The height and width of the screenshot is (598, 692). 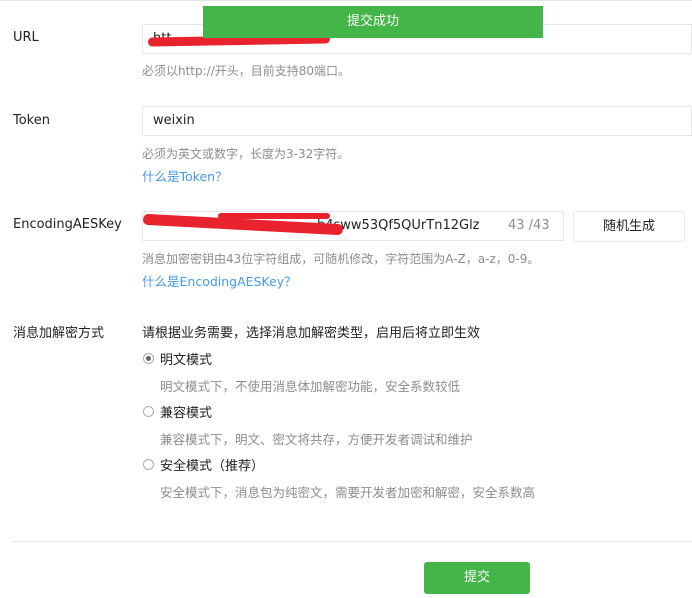 I want to click on aes-key-char-counter: 43 /43, so click(x=529, y=225).